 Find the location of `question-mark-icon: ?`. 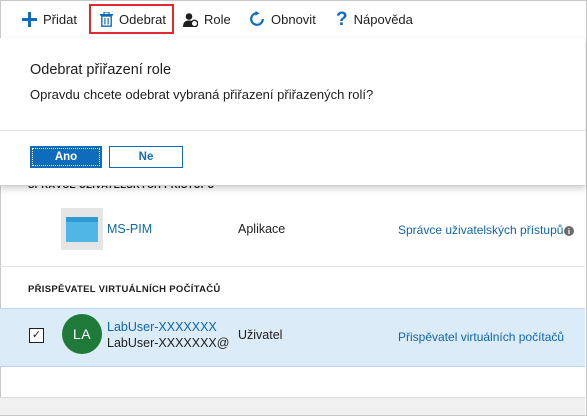

question-mark-icon: ? is located at coordinates (342, 19).